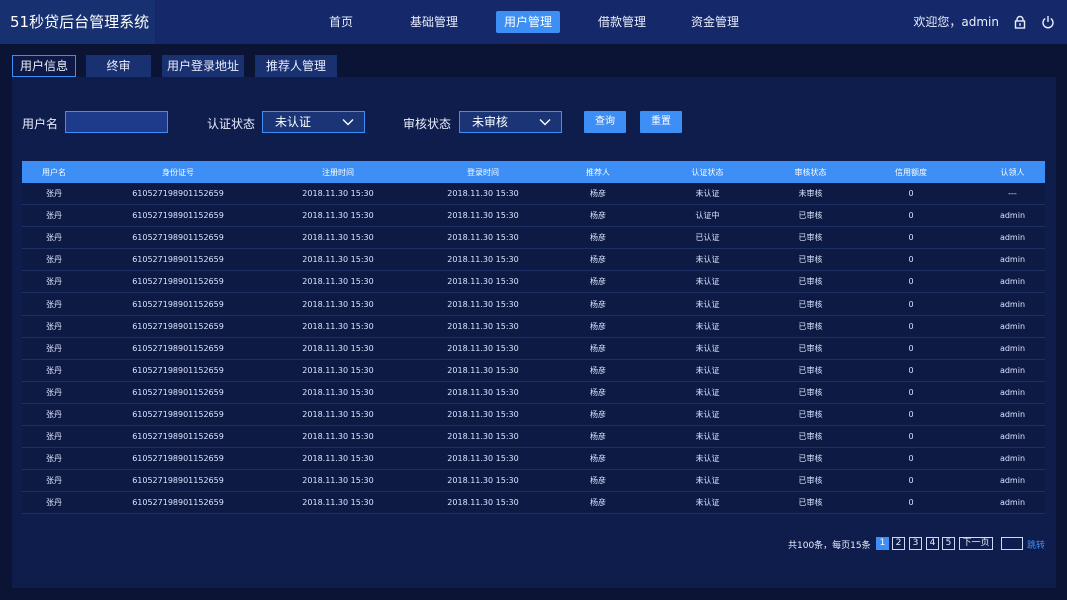 Image resolution: width=1067 pixels, height=600 pixels. What do you see at coordinates (715, 22) in the screenshot?
I see `nav-item-funds: 资金管理` at bounding box center [715, 22].